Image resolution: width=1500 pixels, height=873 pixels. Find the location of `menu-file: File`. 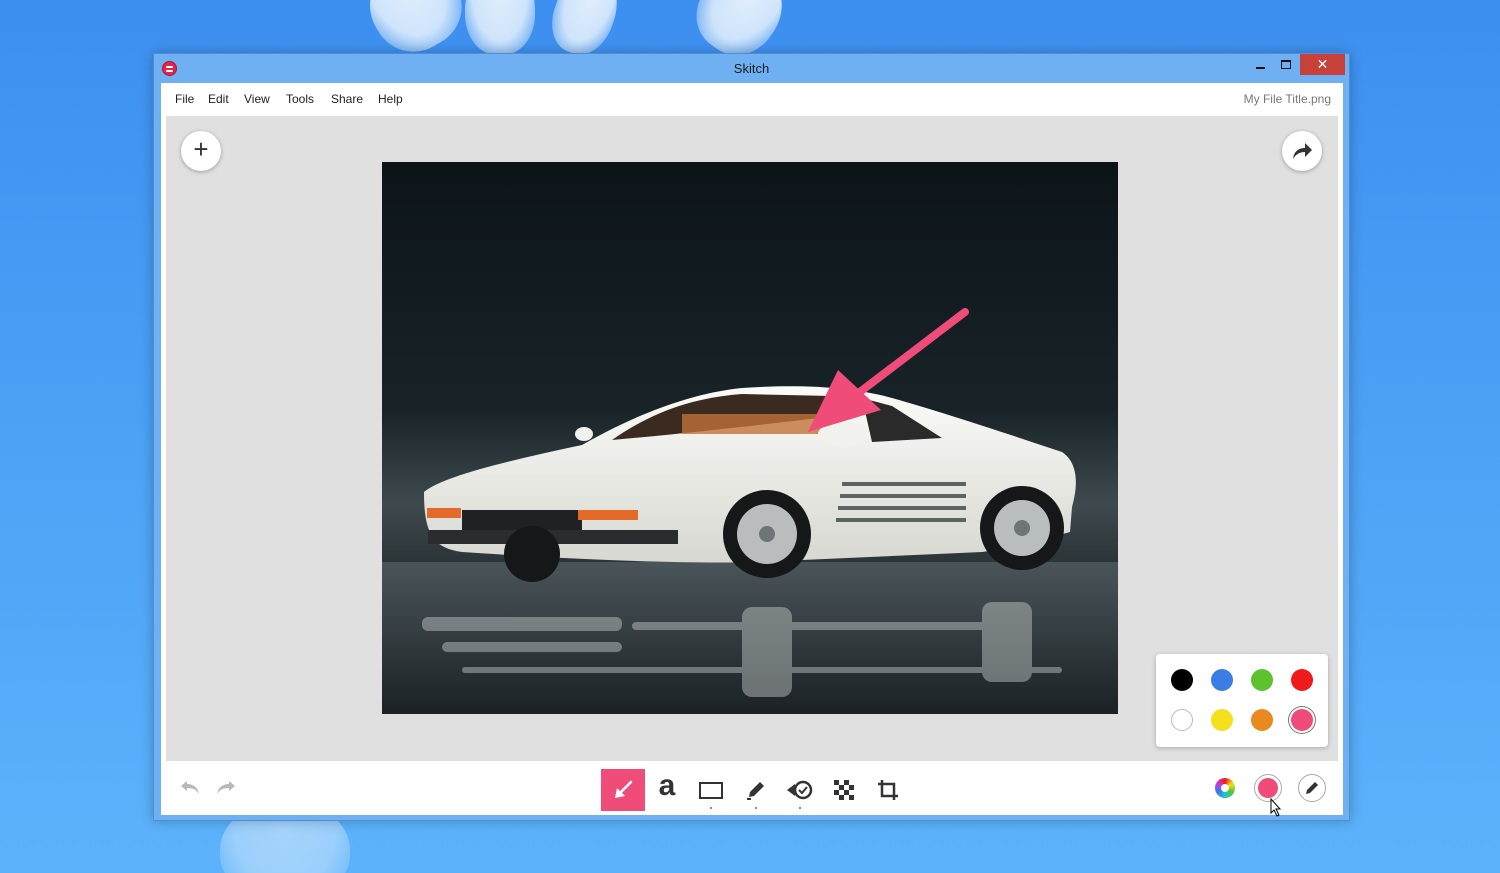

menu-file: File is located at coordinates (184, 99).